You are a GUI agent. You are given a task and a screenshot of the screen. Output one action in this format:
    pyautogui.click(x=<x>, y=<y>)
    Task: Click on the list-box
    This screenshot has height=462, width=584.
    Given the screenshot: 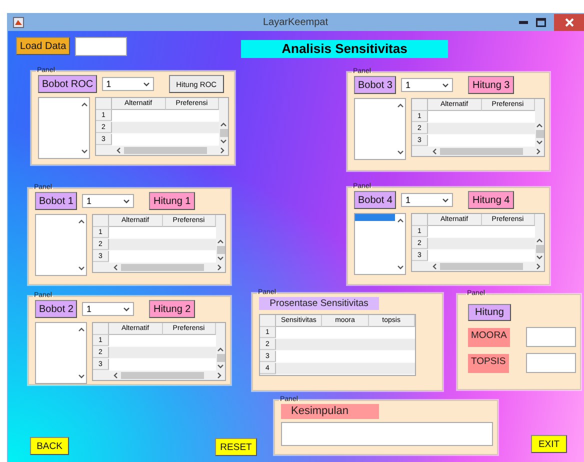 What is the action you would take?
    pyautogui.click(x=380, y=244)
    